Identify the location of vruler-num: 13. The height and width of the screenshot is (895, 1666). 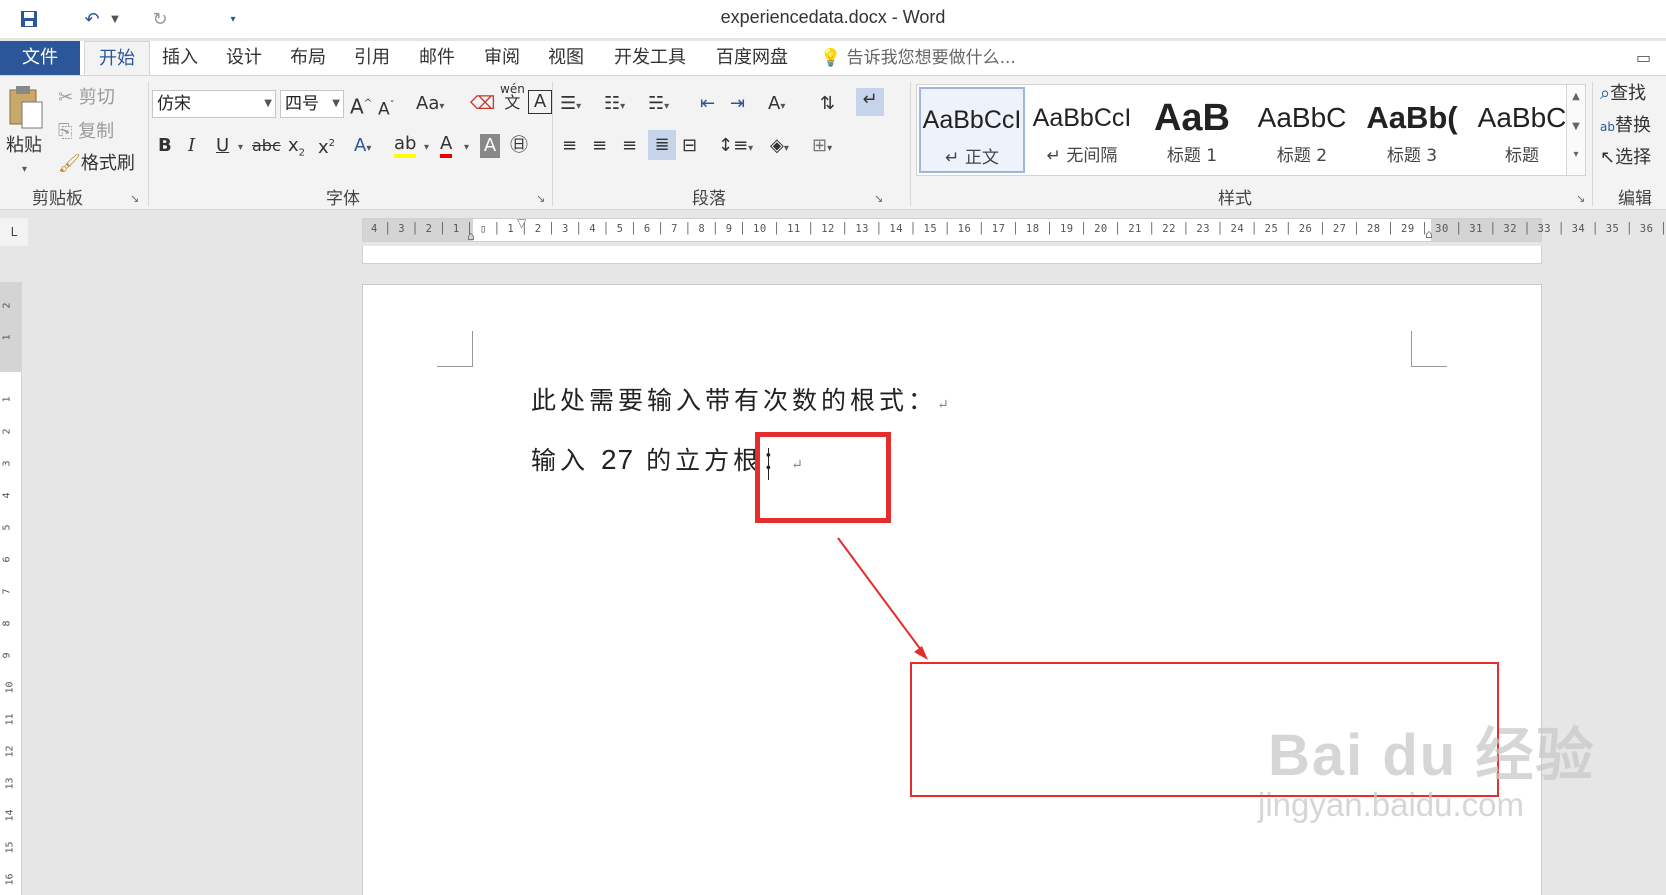
(10, 783).